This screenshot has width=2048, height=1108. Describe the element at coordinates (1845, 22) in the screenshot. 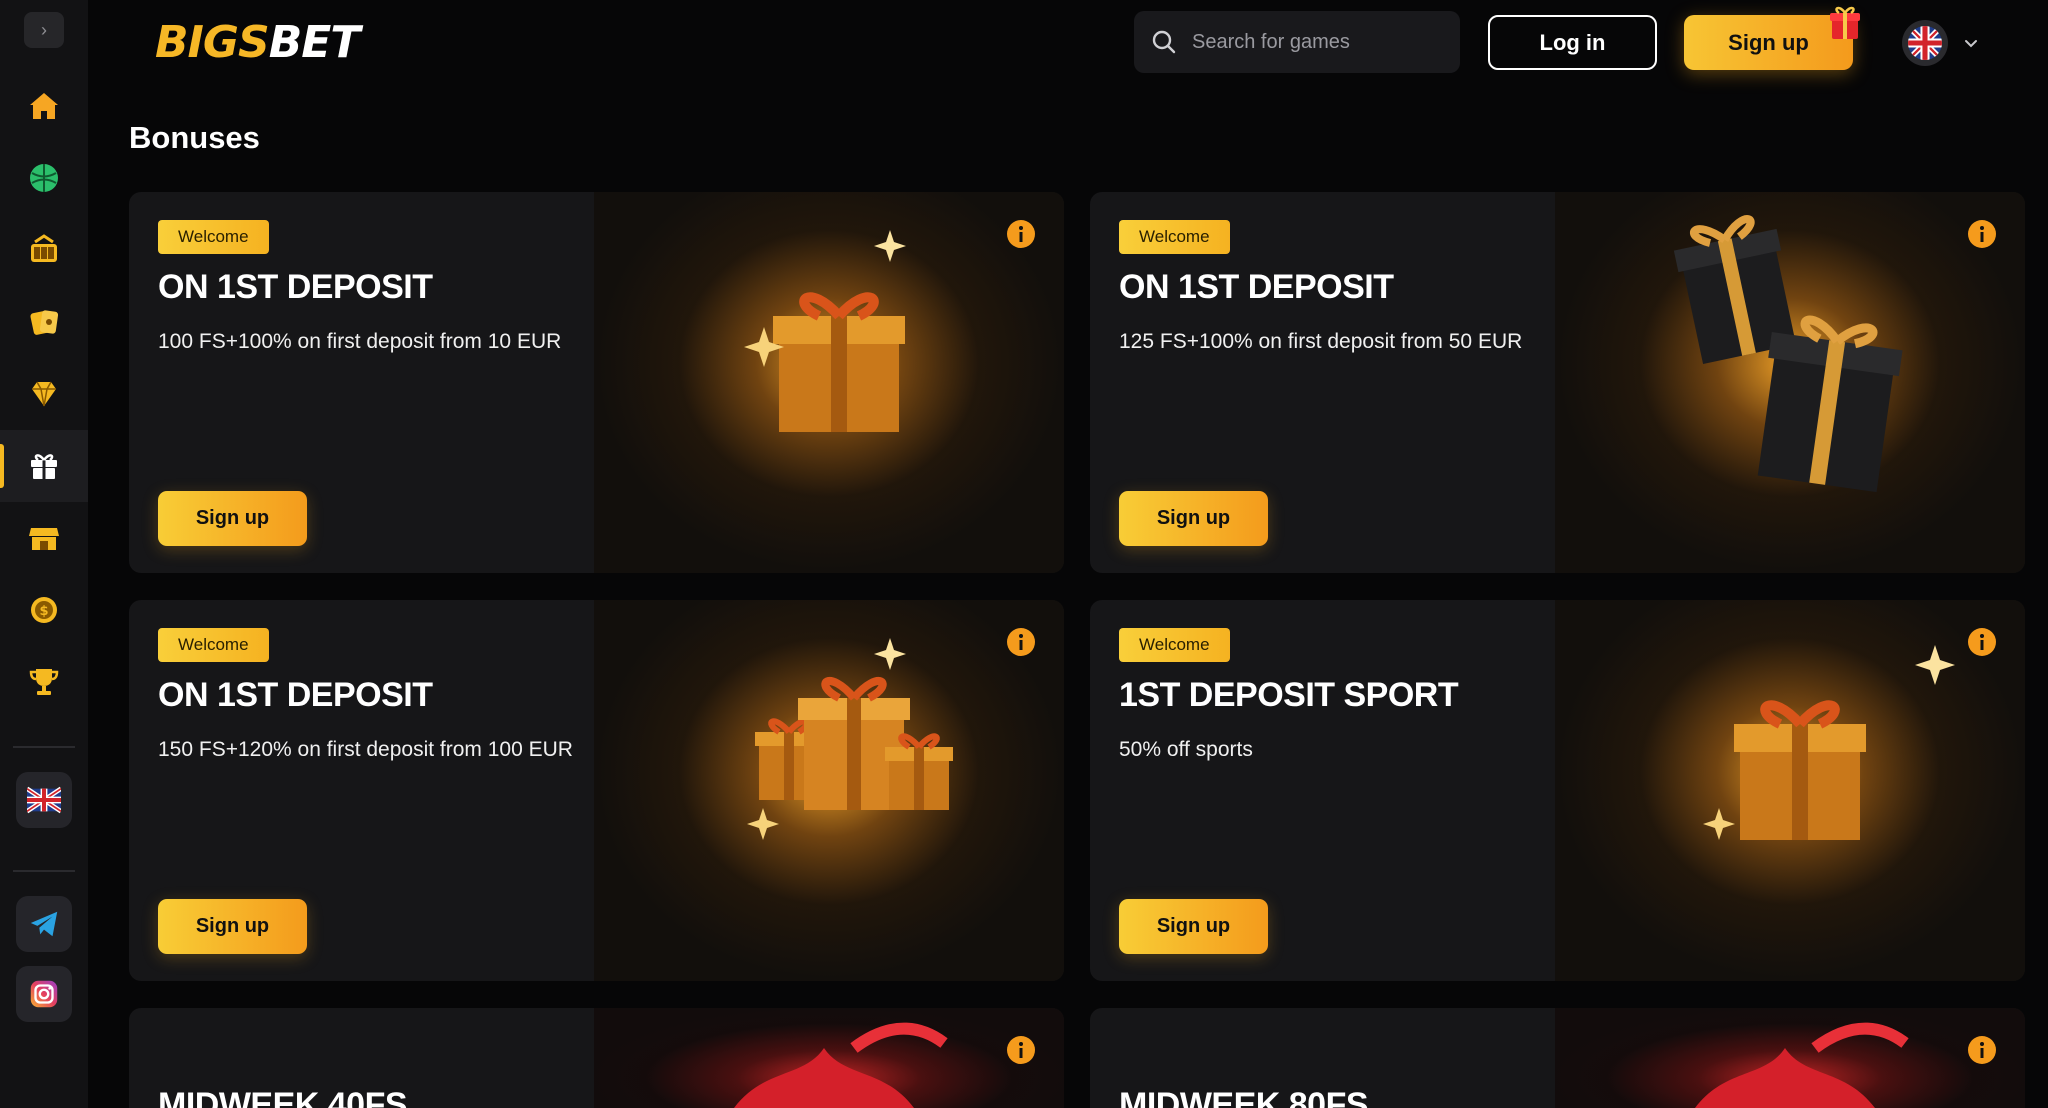

I see `gift-badge-icon` at that location.